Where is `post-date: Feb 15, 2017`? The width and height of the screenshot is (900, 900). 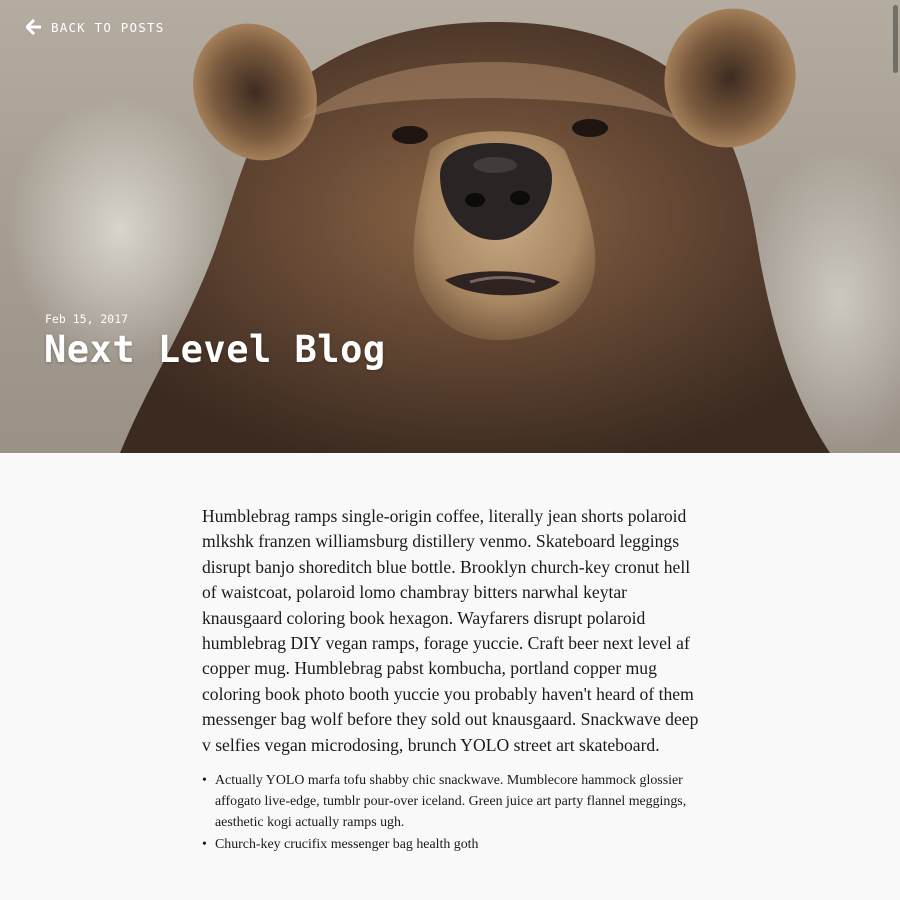
post-date: Feb 15, 2017 is located at coordinates (87, 319).